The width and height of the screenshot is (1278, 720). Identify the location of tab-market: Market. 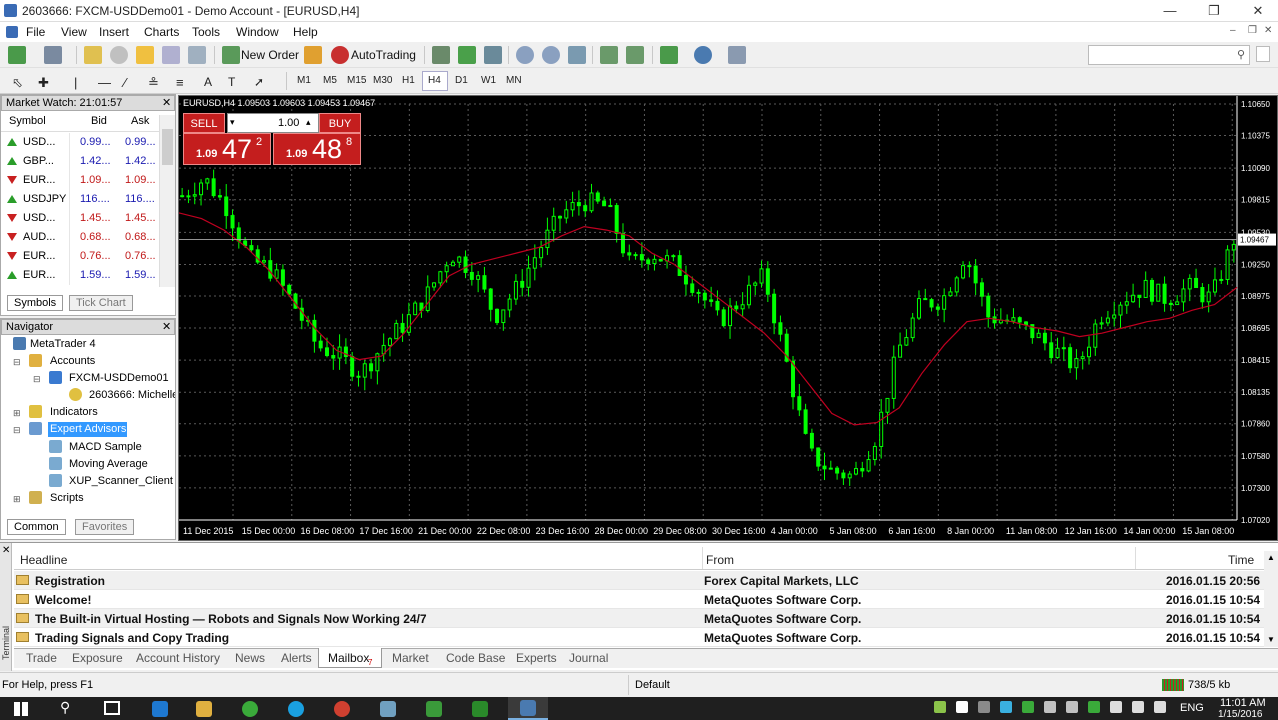
(410, 658).